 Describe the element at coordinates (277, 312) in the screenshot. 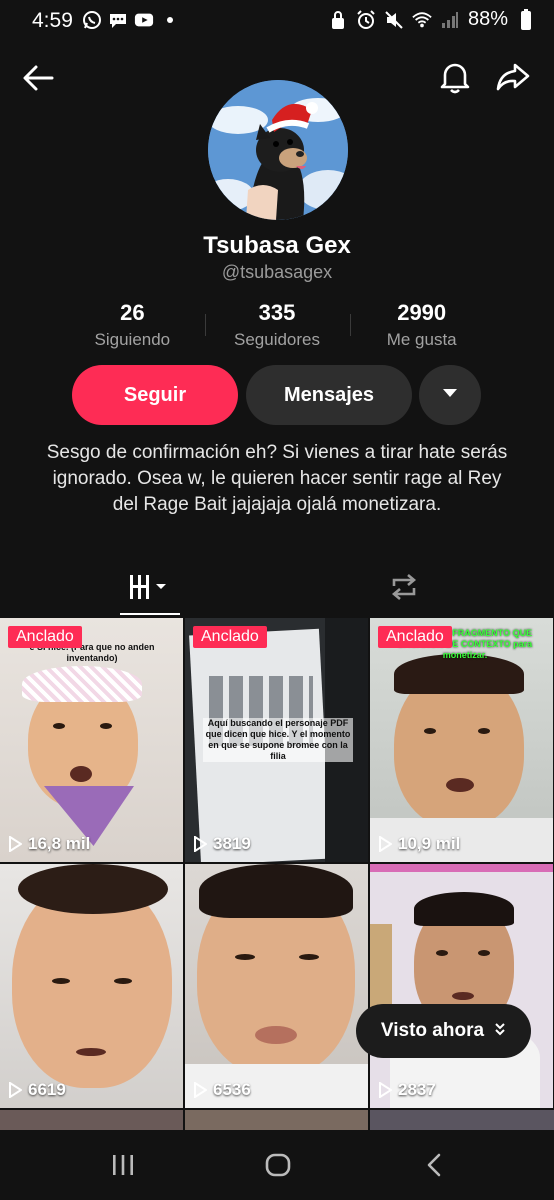

I see `stat-followers-value: 335` at that location.